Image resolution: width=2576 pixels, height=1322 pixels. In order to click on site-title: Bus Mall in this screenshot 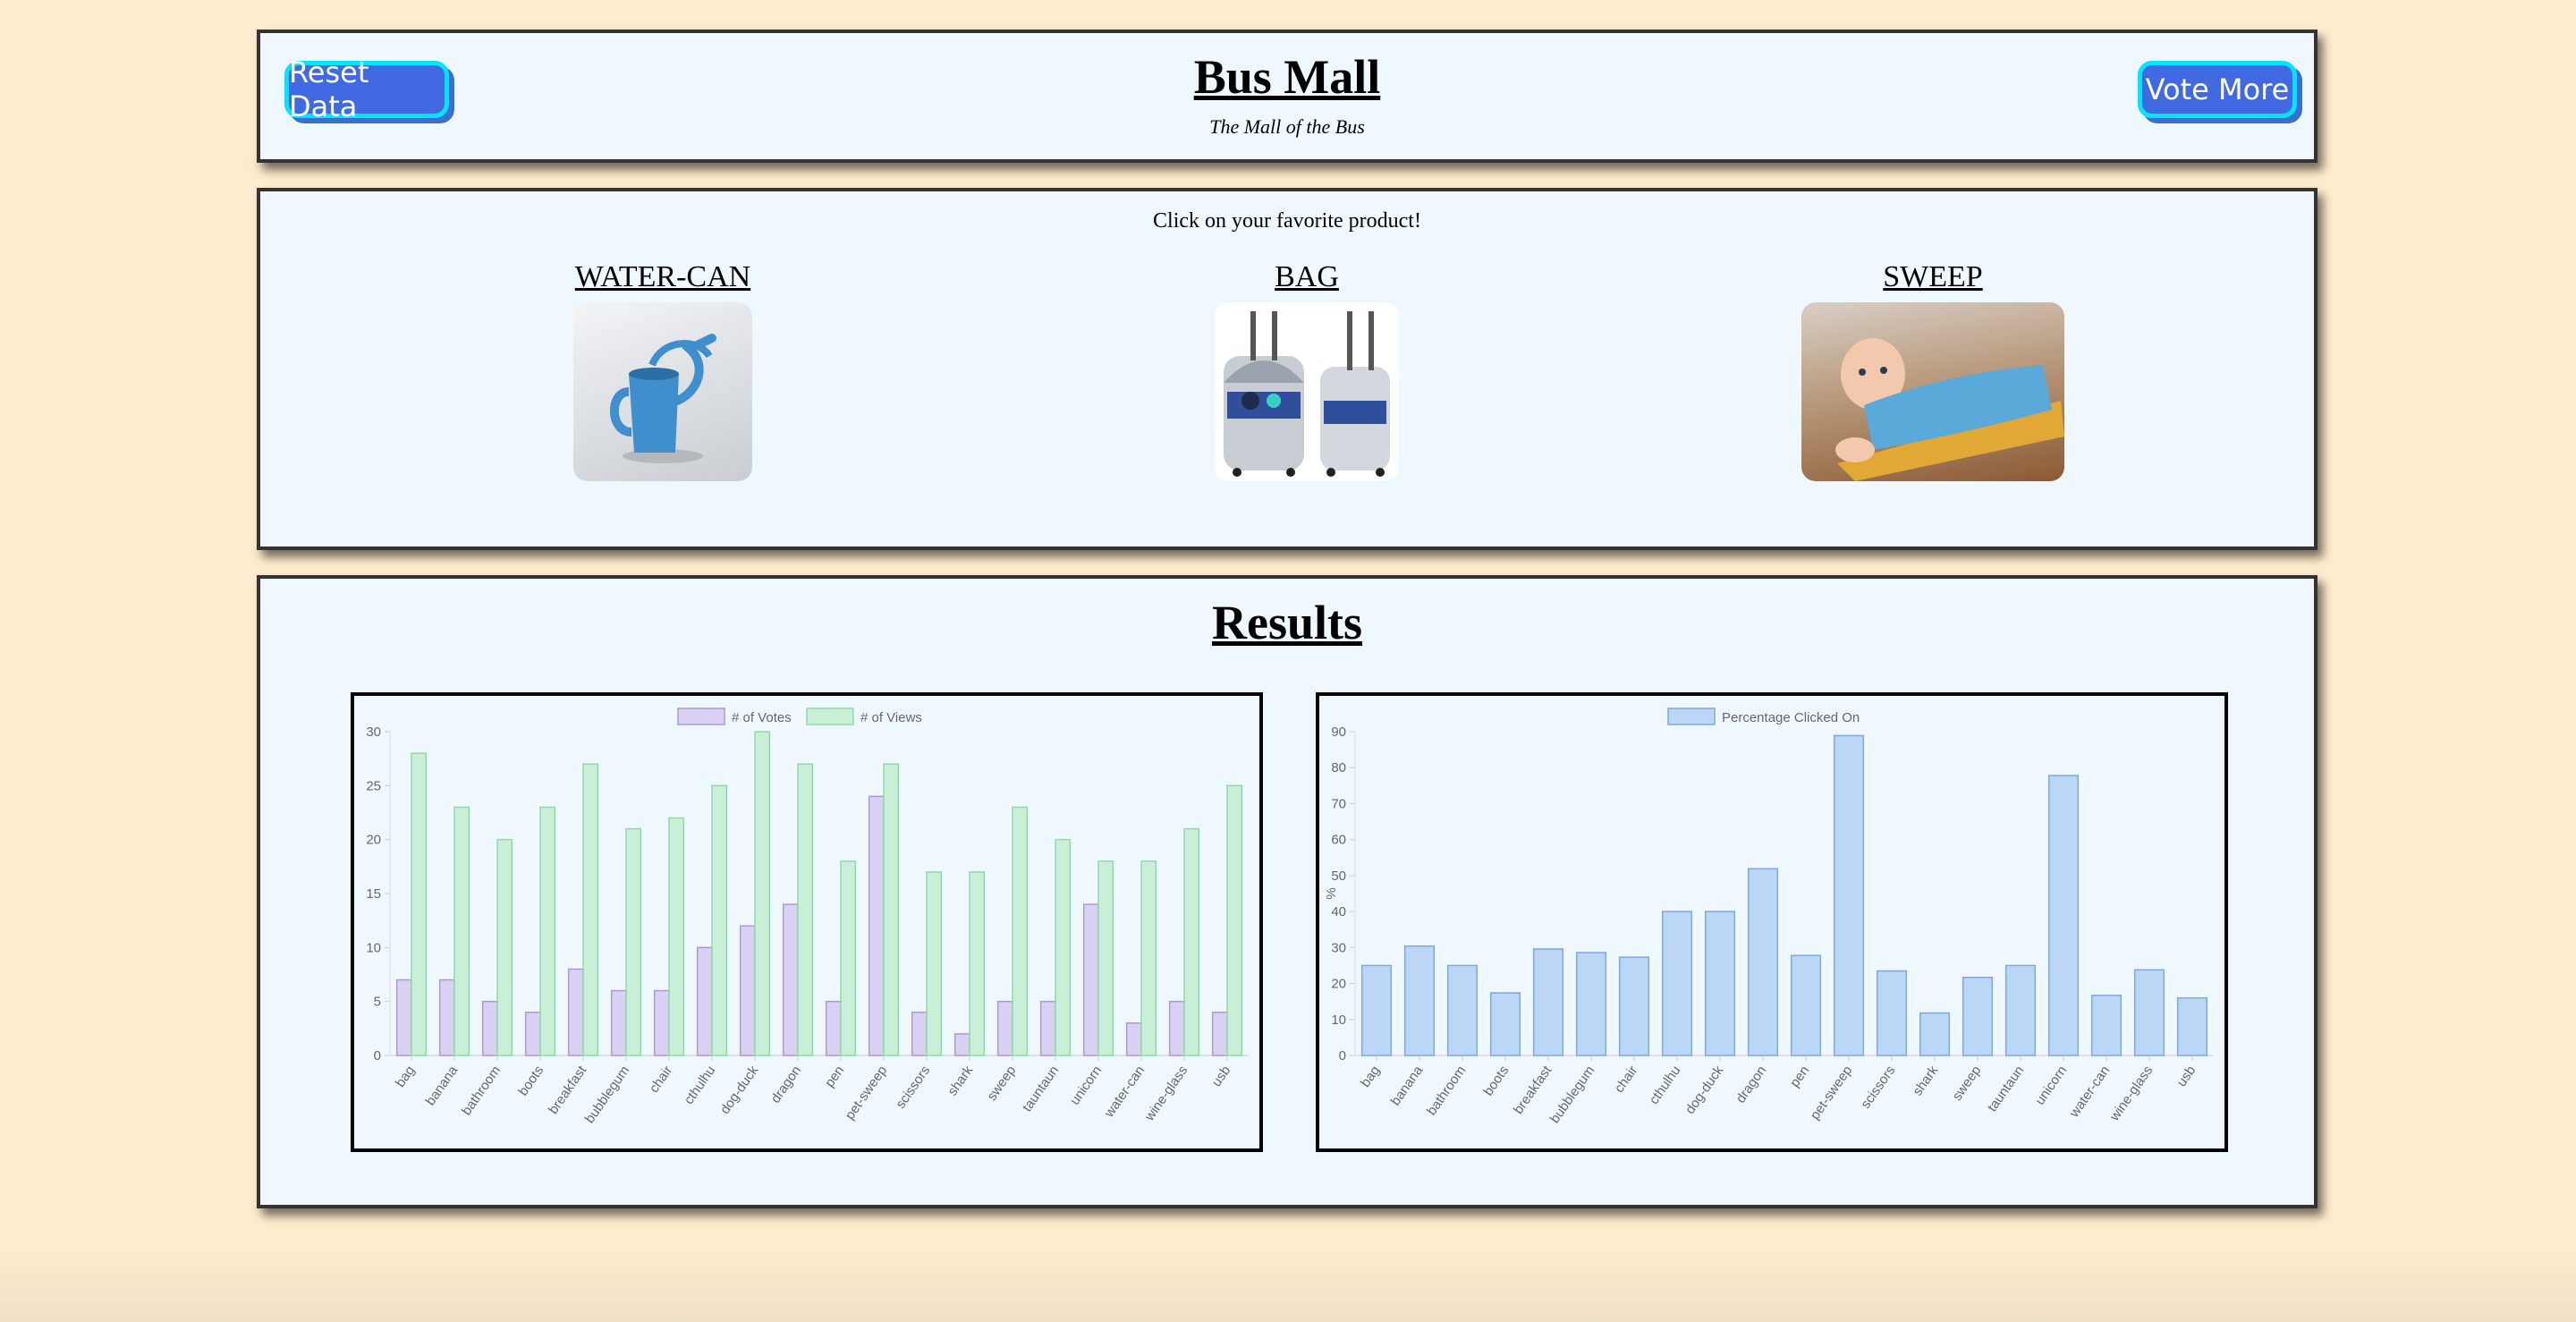, I will do `click(1287, 77)`.